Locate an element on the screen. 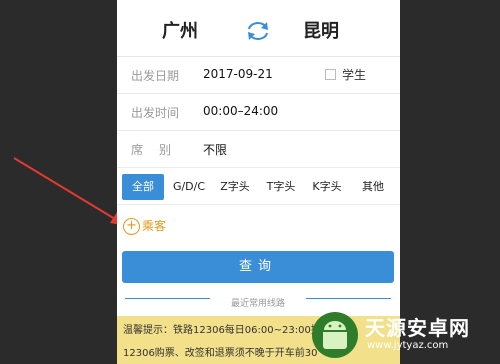  query-button: 查询 is located at coordinates (258, 267).